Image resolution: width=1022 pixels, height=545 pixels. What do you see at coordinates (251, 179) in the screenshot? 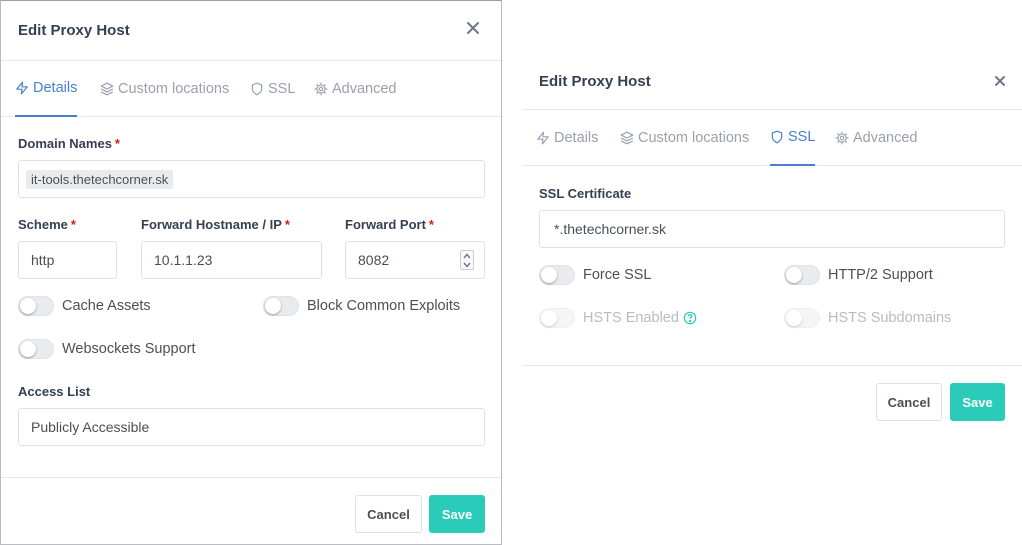
I see `domain-names-input: it-tools.thetechcorner.sk` at bounding box center [251, 179].